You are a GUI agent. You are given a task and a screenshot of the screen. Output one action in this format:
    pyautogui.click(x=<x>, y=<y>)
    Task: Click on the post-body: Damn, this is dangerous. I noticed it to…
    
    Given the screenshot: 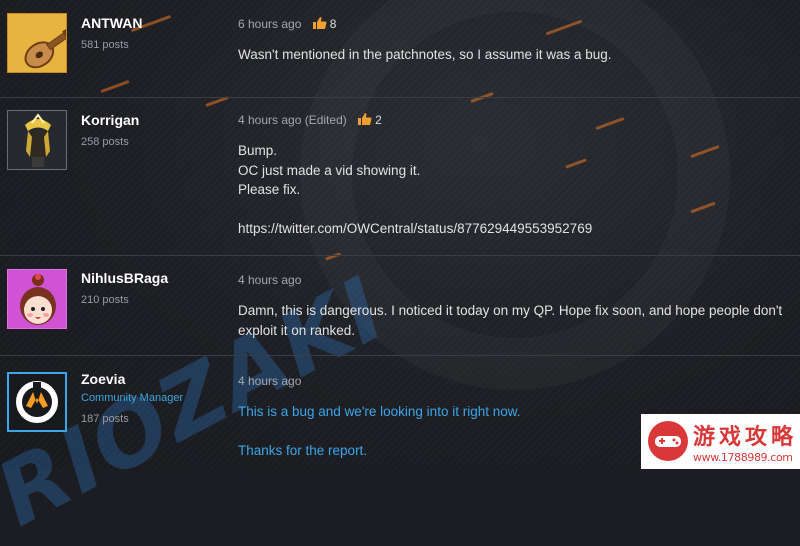 What is the action you would take?
    pyautogui.click(x=510, y=320)
    